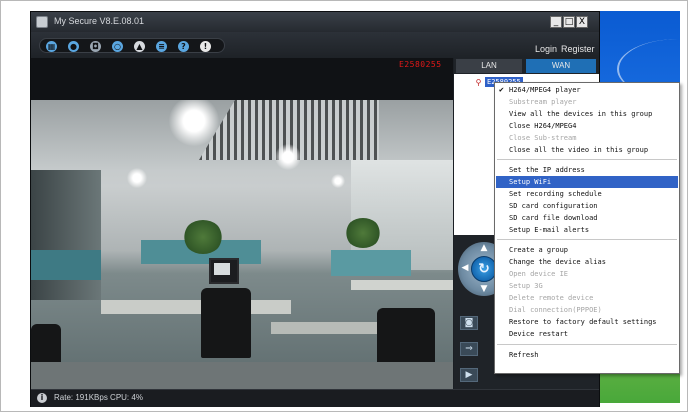 This screenshot has height=412, width=688. What do you see at coordinates (587, 334) in the screenshot?
I see `menu-item: Device restart` at bounding box center [587, 334].